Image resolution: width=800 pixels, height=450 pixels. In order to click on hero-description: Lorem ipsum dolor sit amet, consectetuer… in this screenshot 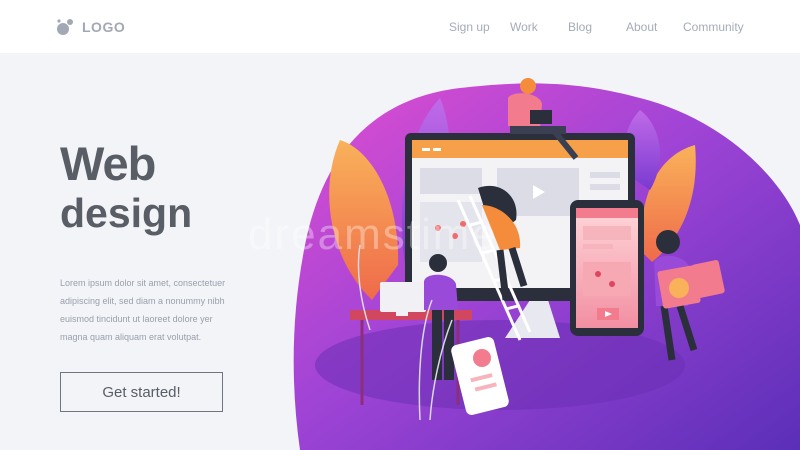, I will do `click(143, 310)`.